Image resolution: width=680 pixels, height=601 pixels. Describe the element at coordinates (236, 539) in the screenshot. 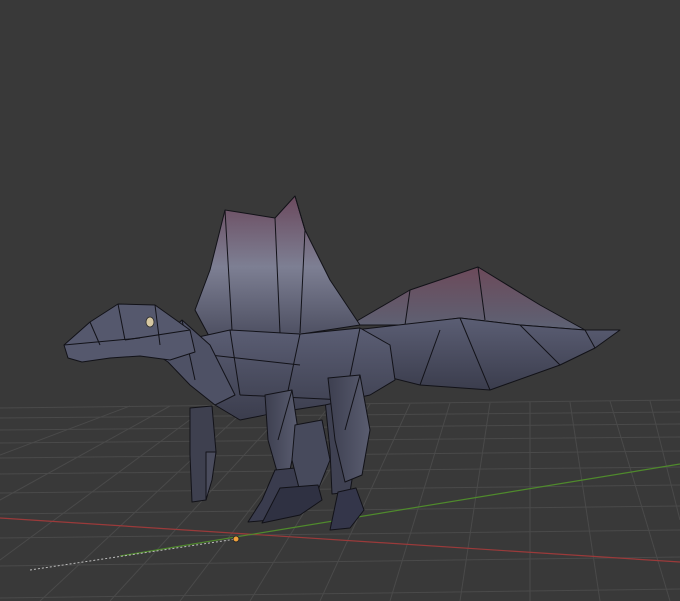

I see `origin-marker-icon` at that location.